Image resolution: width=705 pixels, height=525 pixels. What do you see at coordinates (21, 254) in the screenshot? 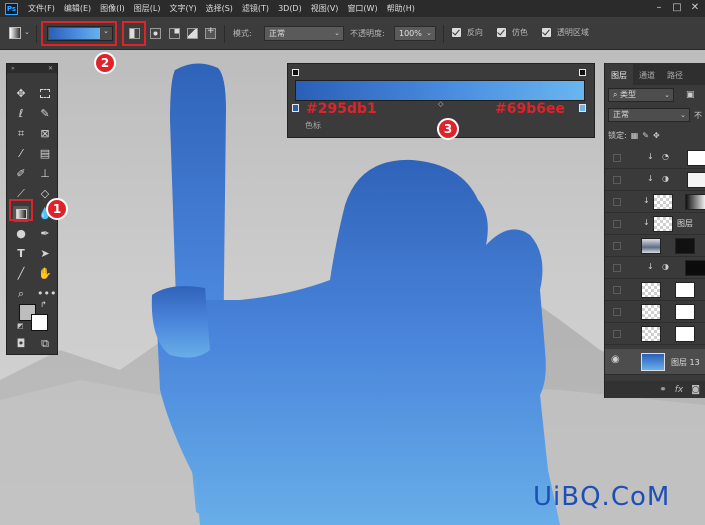
I see `type-tool-icon: T` at bounding box center [21, 254].